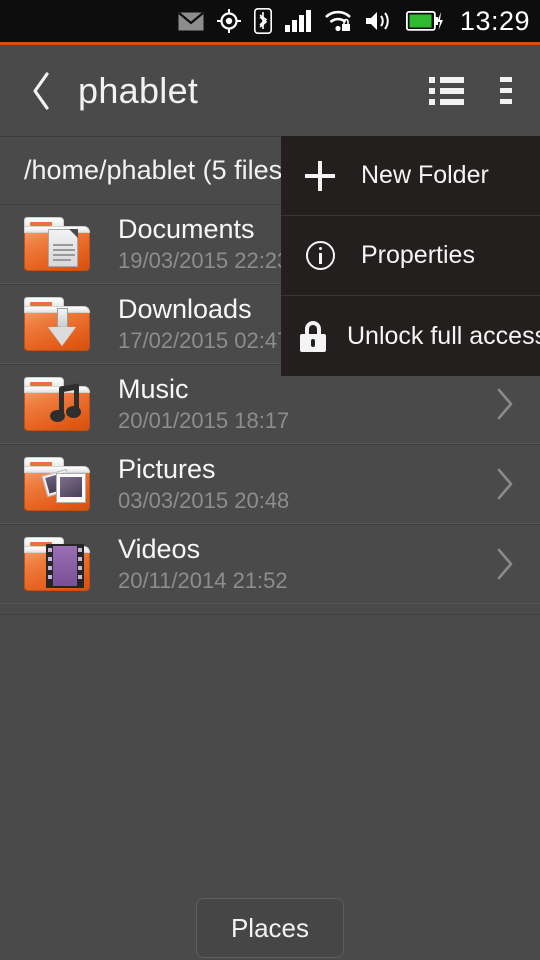 The height and width of the screenshot is (960, 540). I want to click on back-chevron-icon, so click(43, 91).